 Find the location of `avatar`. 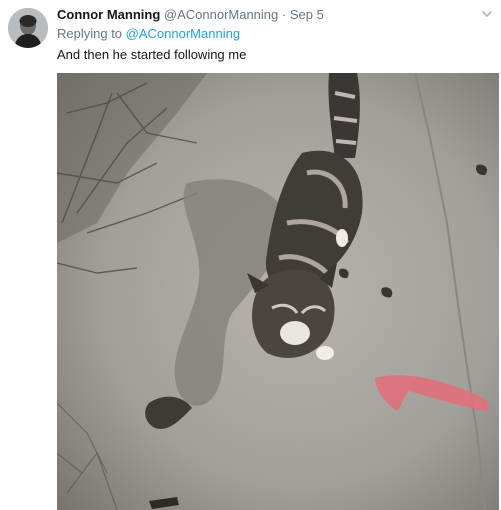

avatar is located at coordinates (28, 28).